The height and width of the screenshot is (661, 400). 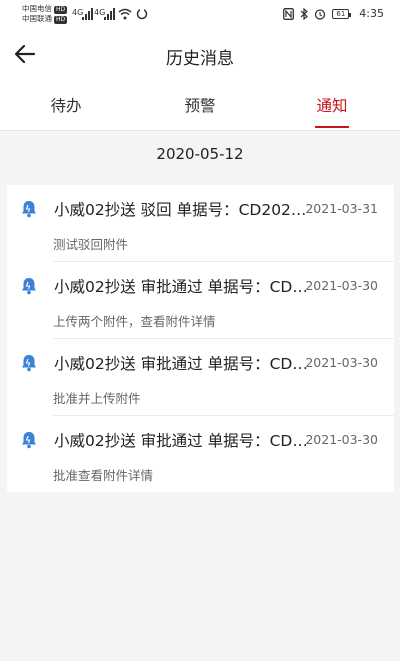 I want to click on wifi-icon, so click(x=125, y=14).